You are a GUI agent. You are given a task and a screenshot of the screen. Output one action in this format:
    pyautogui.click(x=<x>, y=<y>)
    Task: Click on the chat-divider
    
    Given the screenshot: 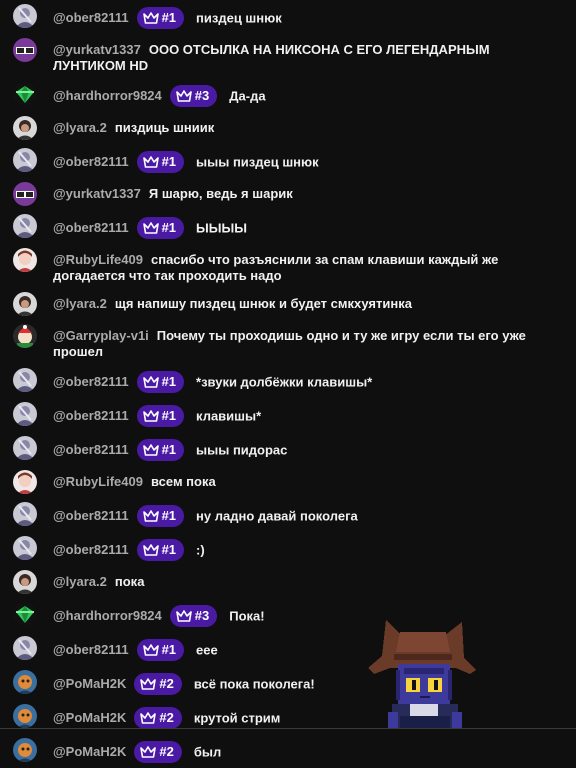 What is the action you would take?
    pyautogui.click(x=288, y=728)
    